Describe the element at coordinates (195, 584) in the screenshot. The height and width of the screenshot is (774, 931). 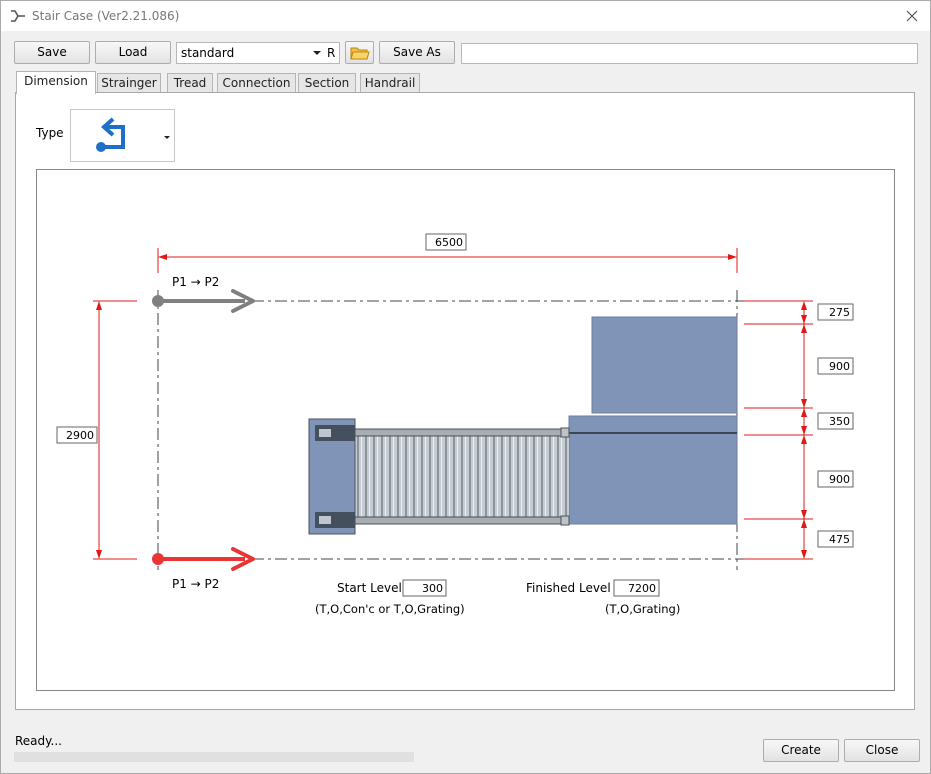
I see `p-bottom-label: P1 → P2` at that location.